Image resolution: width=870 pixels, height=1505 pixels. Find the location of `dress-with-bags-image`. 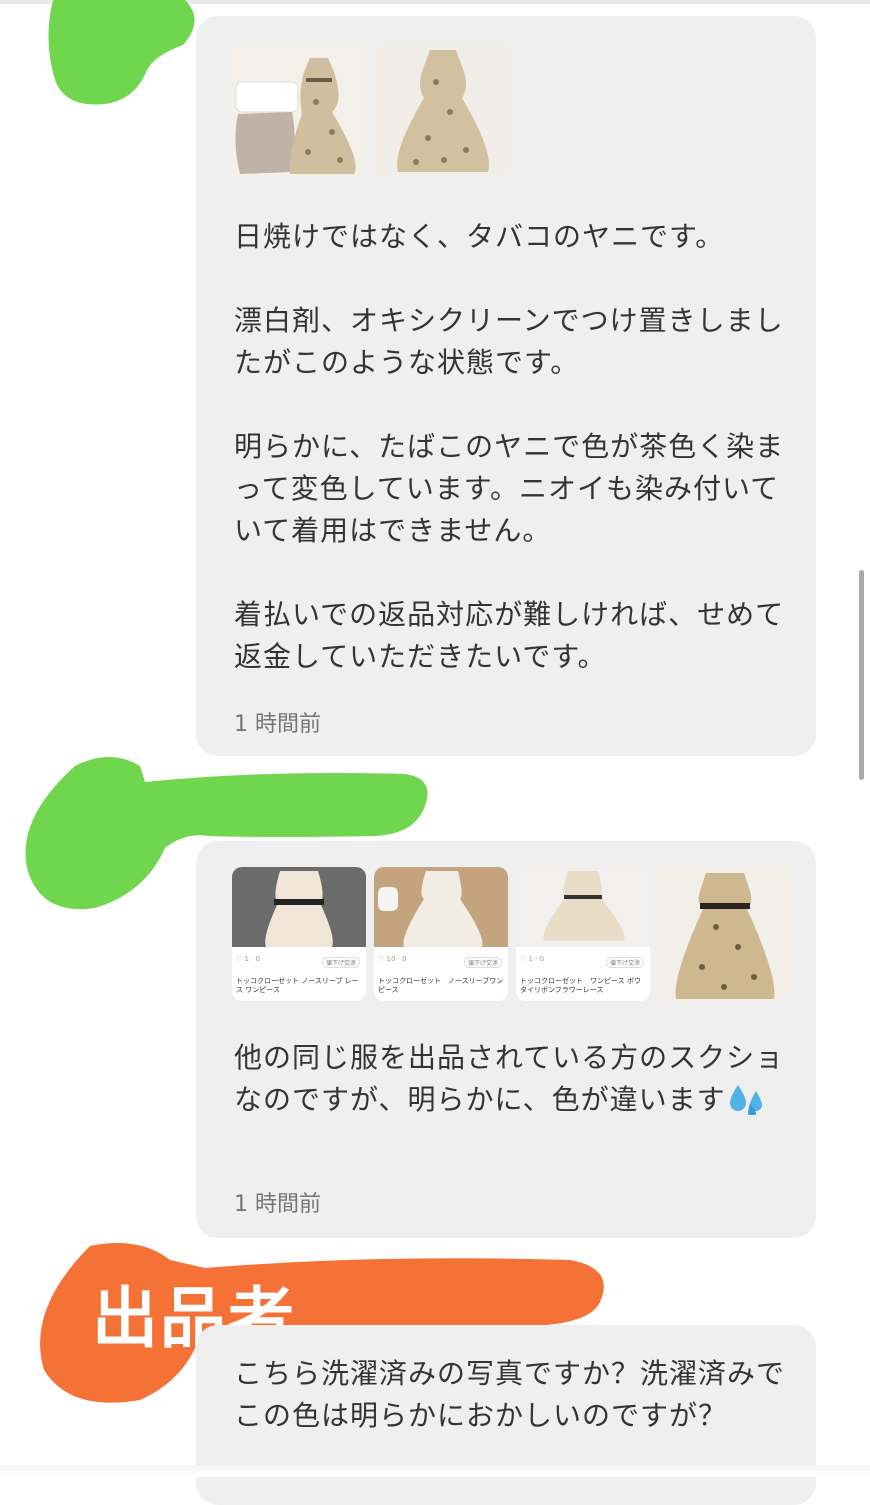

dress-with-bags-image is located at coordinates (299, 109).